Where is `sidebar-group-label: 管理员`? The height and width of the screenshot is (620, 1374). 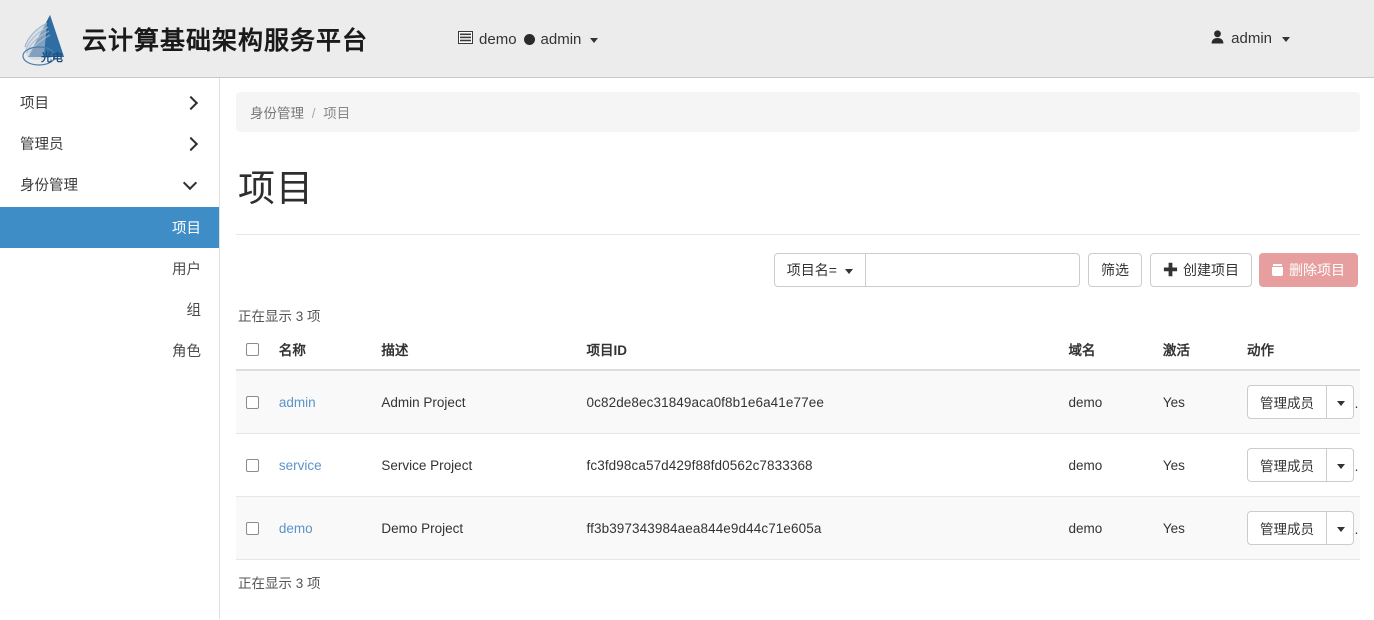 sidebar-group-label: 管理员 is located at coordinates (42, 145).